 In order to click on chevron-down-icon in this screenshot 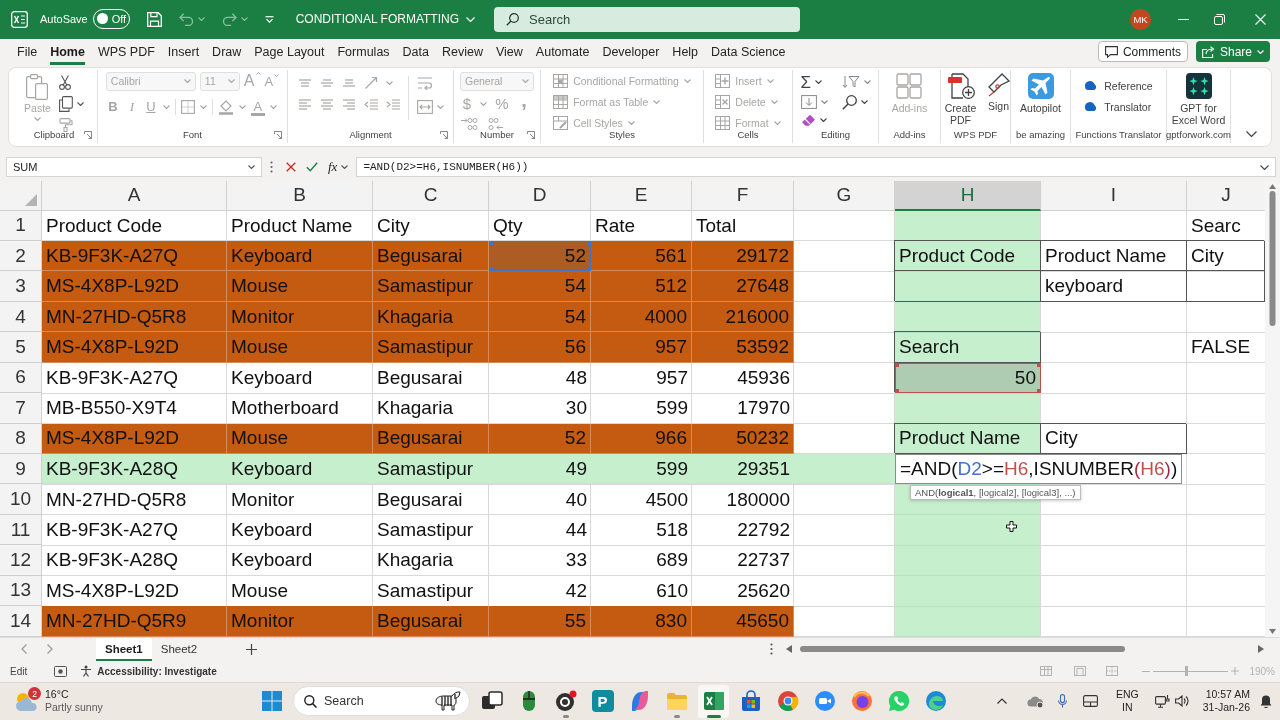, I will do `click(1251, 133)`.